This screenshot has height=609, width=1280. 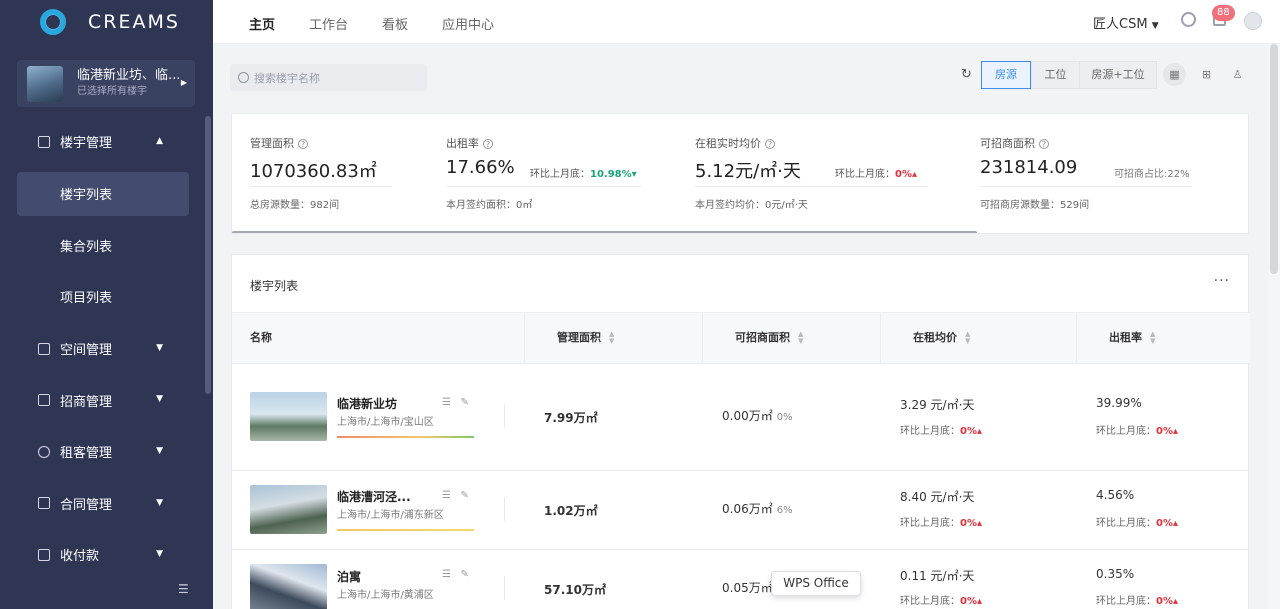 I want to click on leasing-icon, so click(x=44, y=400).